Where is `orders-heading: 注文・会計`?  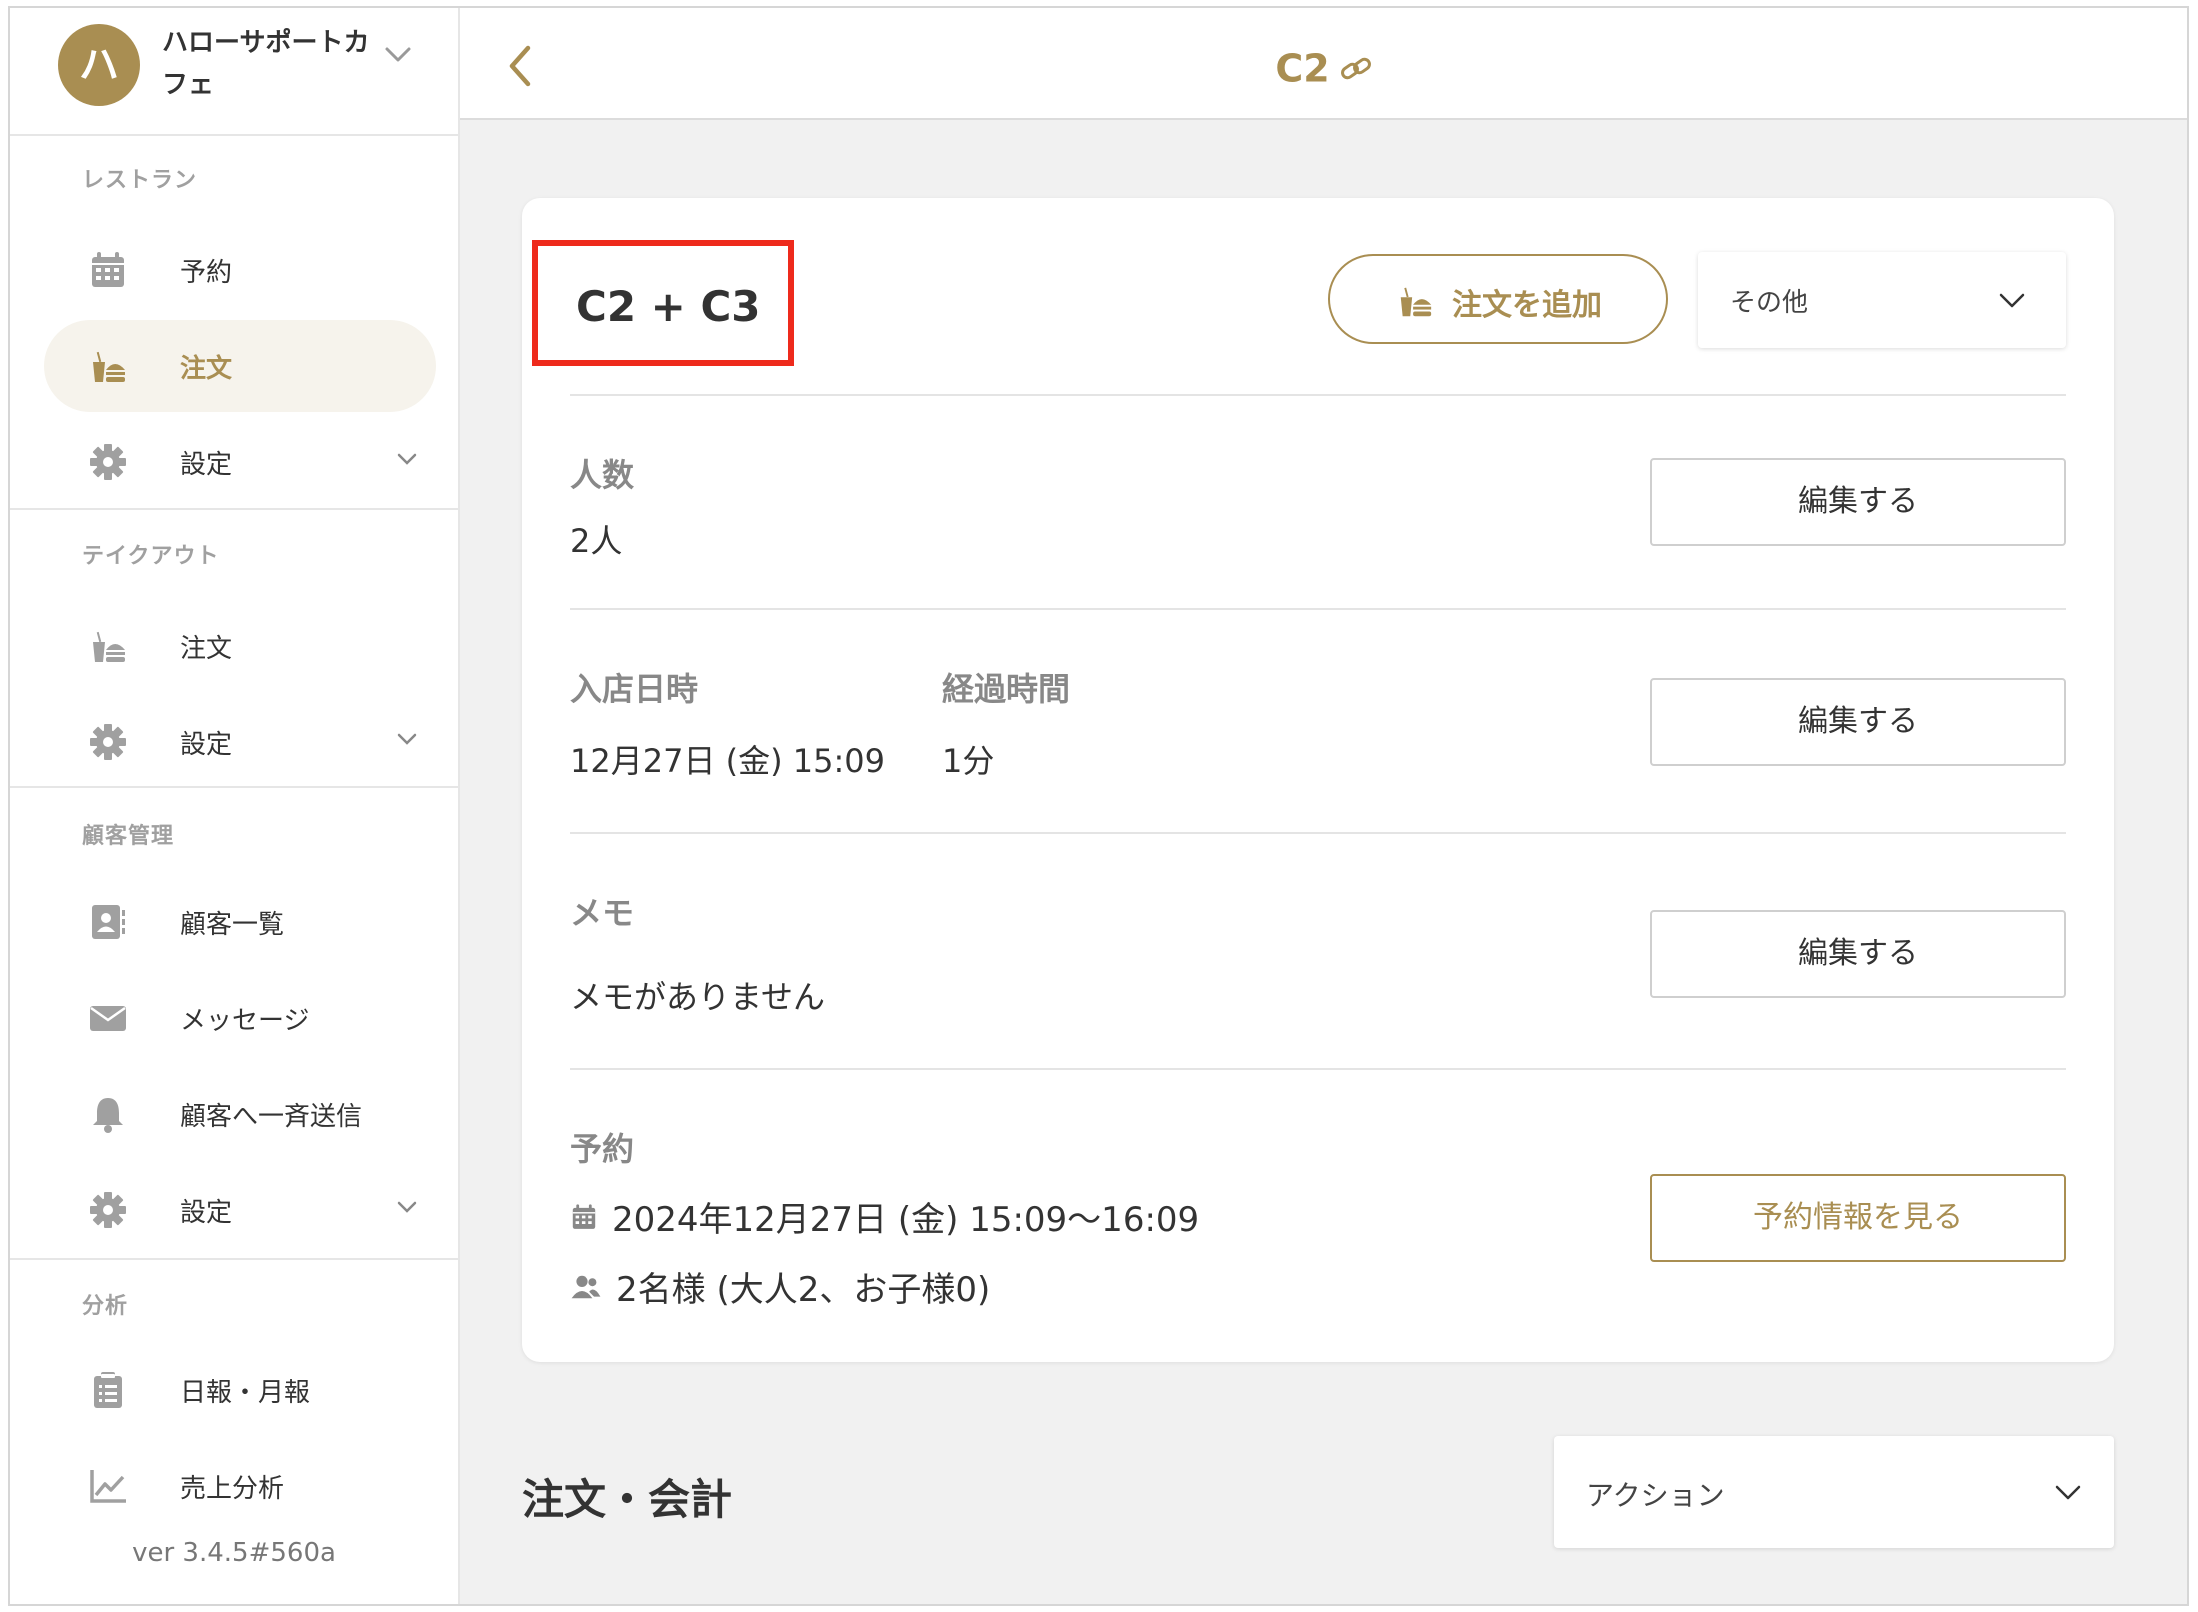
orders-heading: 注文・会計 is located at coordinates (627, 1499).